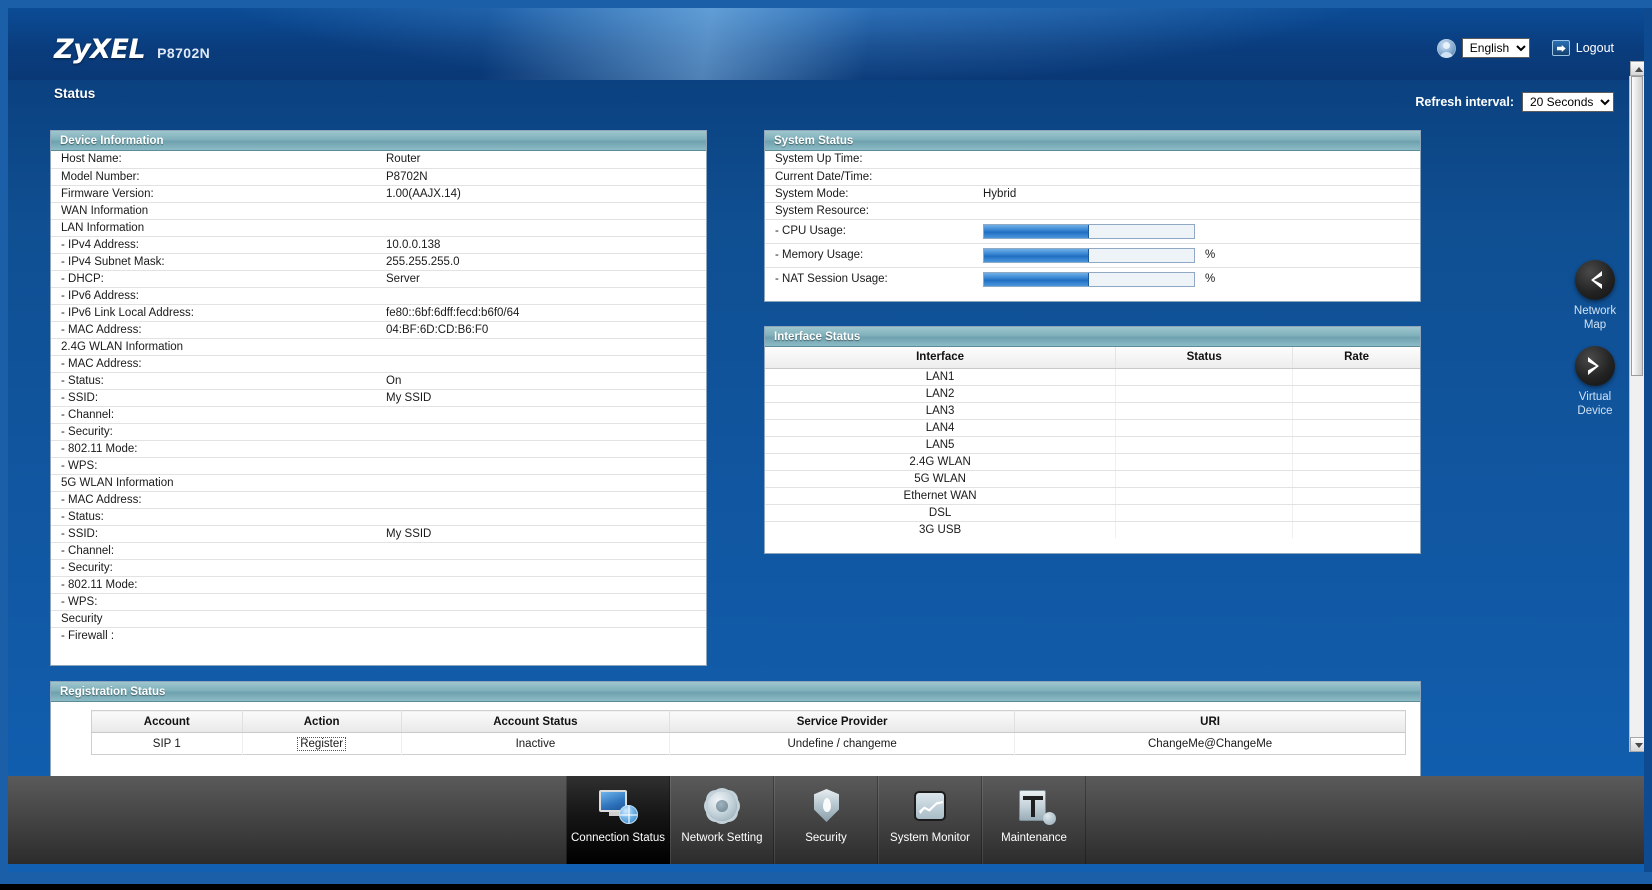  What do you see at coordinates (826, 4) in the screenshot?
I see `window-frame-top` at bounding box center [826, 4].